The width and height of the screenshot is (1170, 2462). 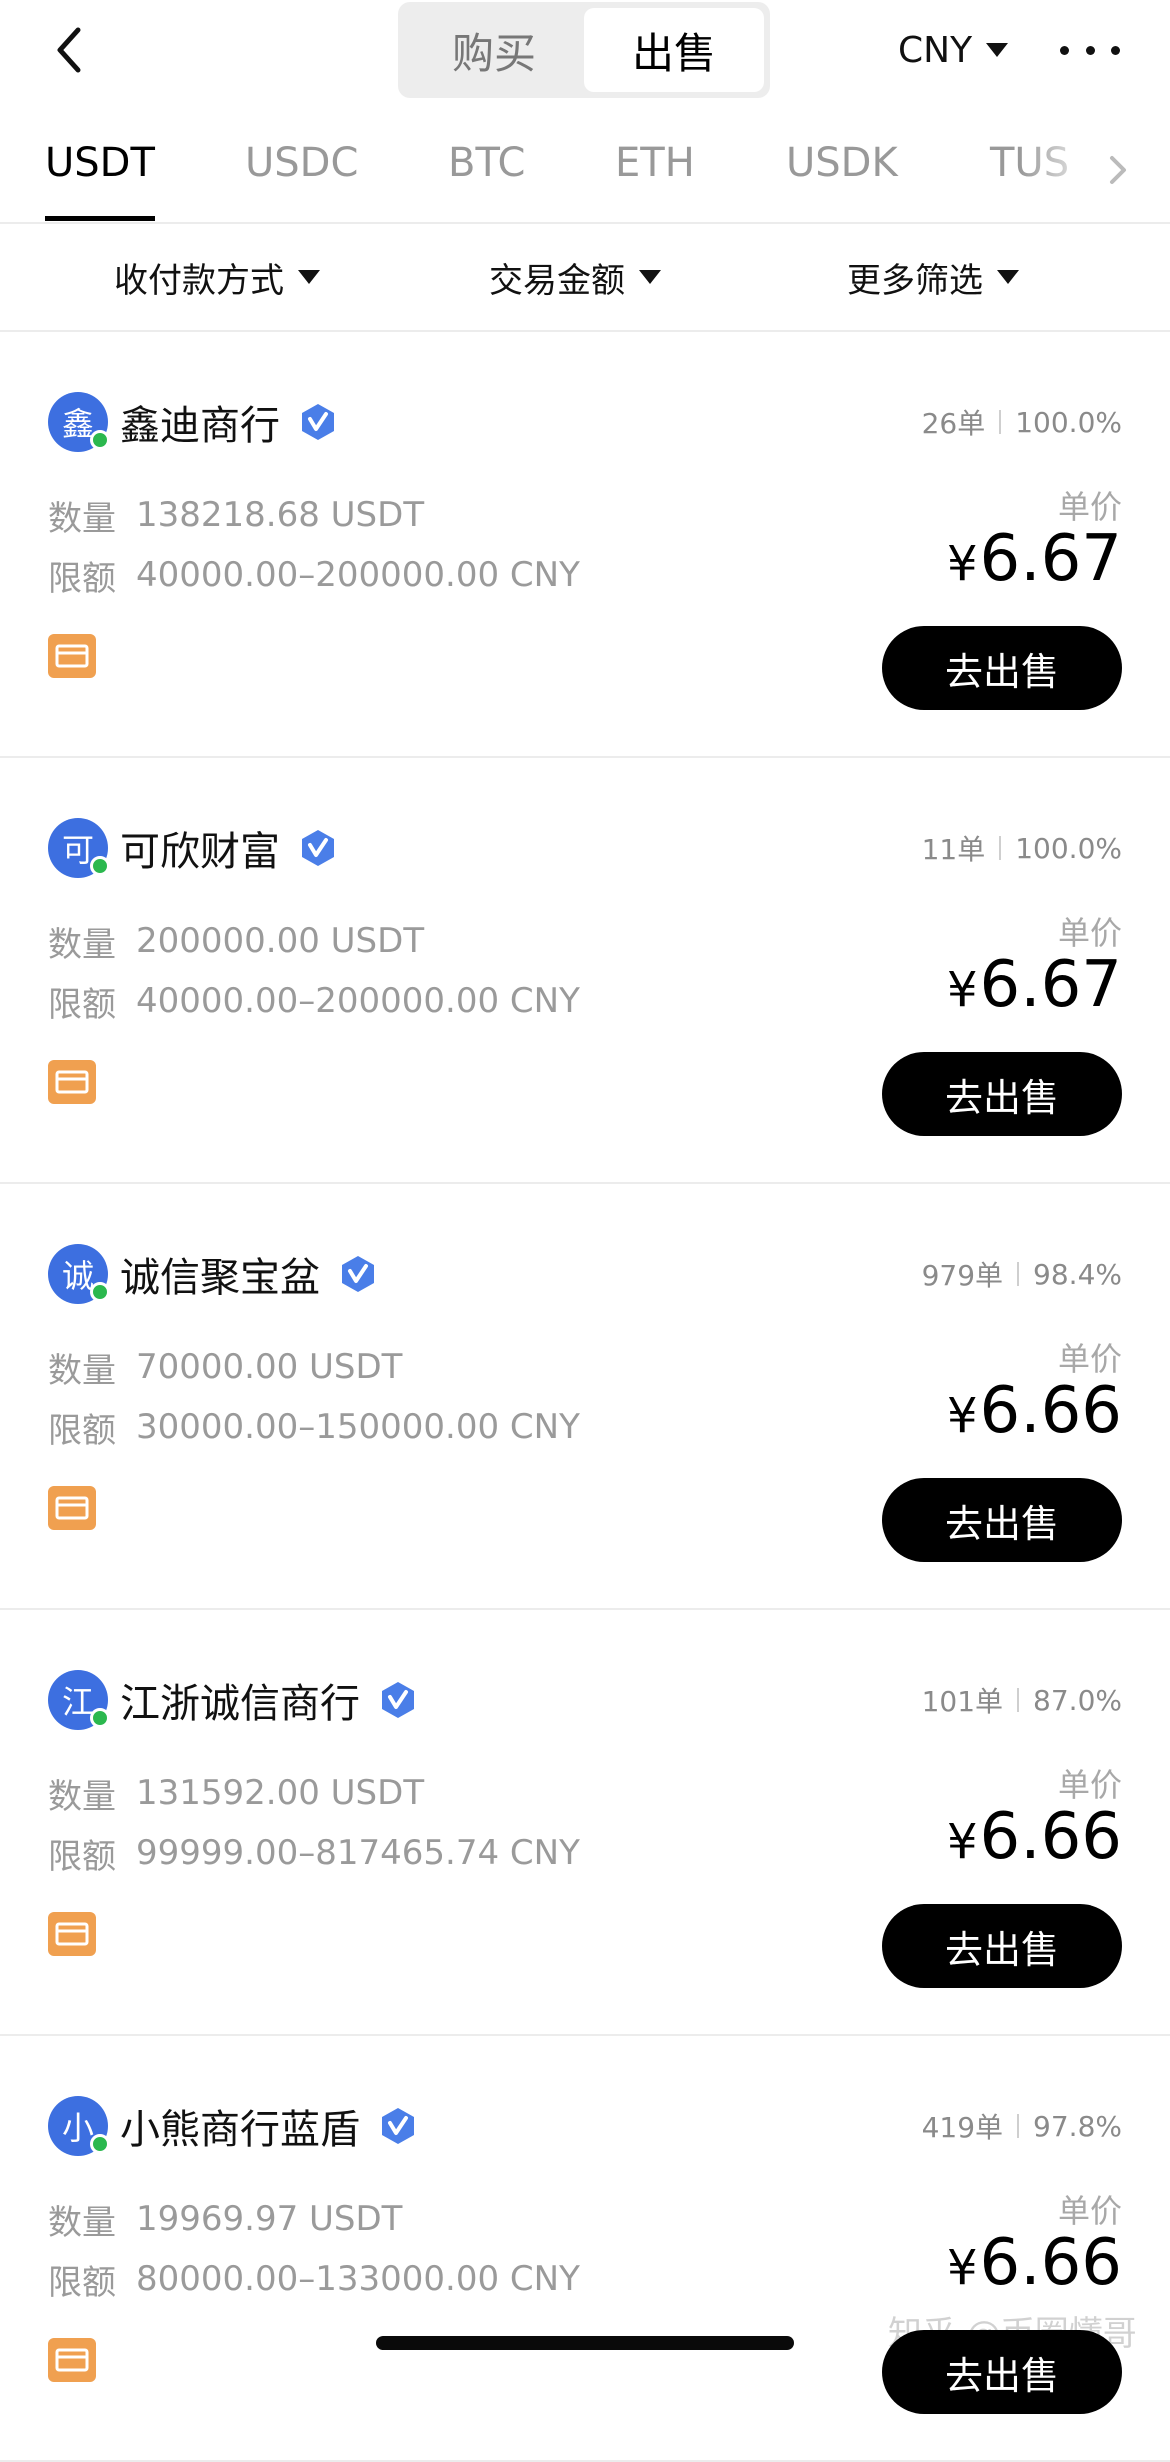 I want to click on merchant-name: 可欣财富, so click(x=229, y=848).